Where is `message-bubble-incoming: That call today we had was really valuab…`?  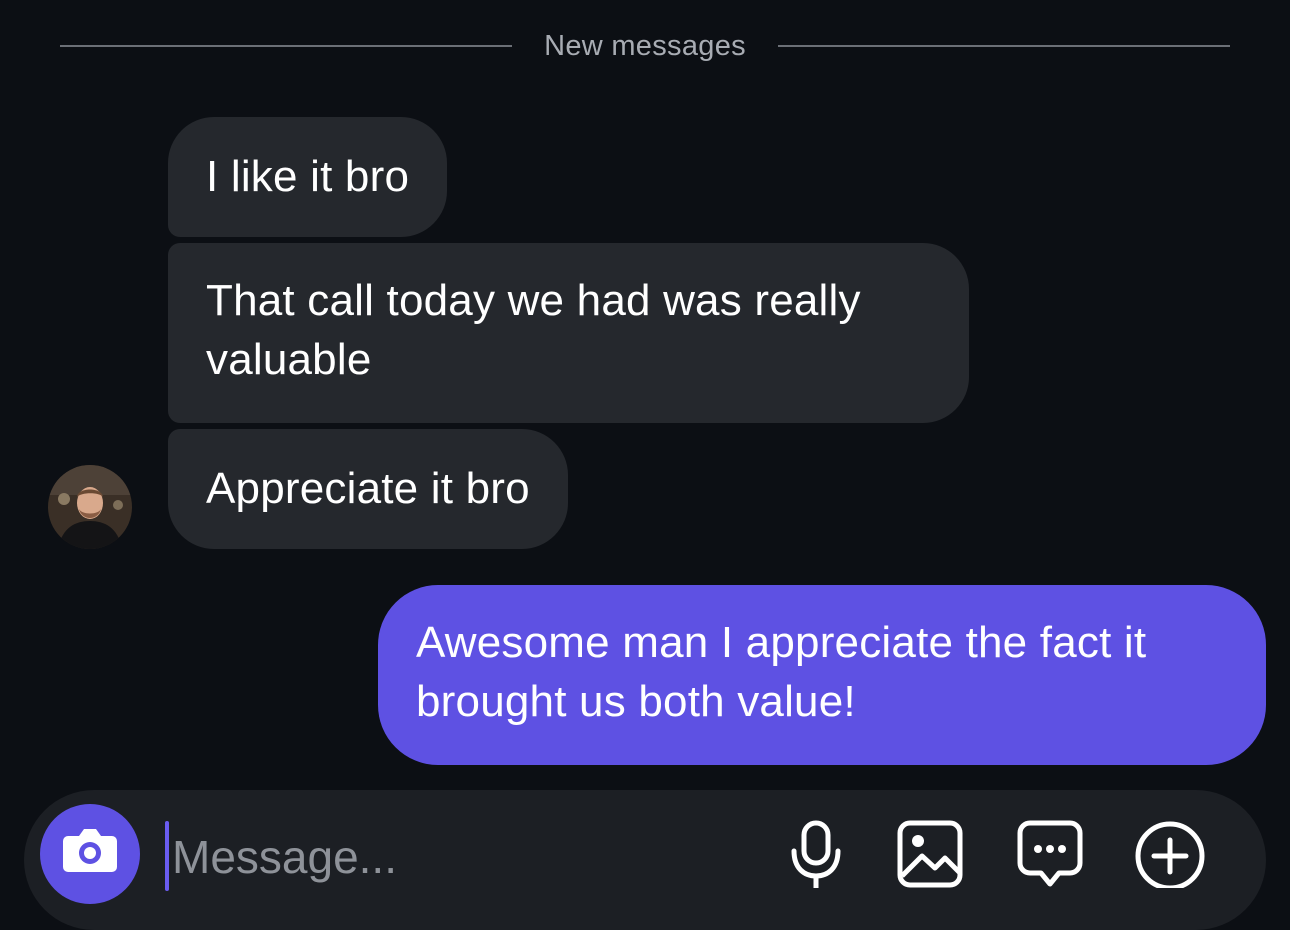
message-bubble-incoming: That call today we had was really valuab… is located at coordinates (568, 333).